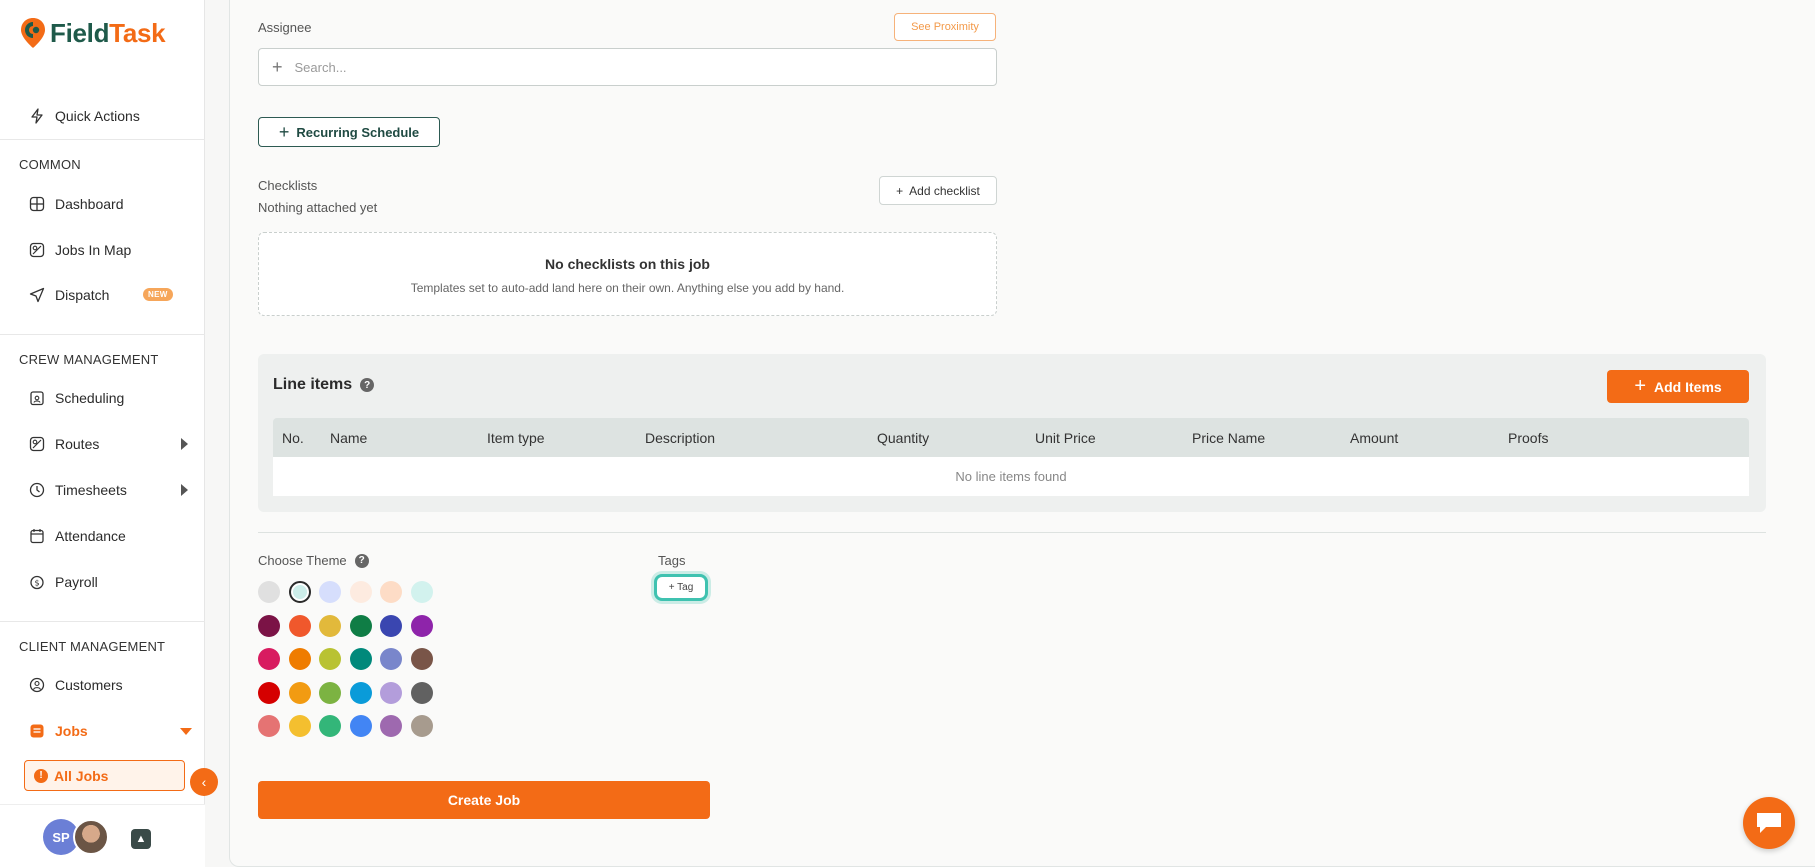 The height and width of the screenshot is (867, 1815). I want to click on sidebar-item-label: Jobs In Map, so click(93, 250).